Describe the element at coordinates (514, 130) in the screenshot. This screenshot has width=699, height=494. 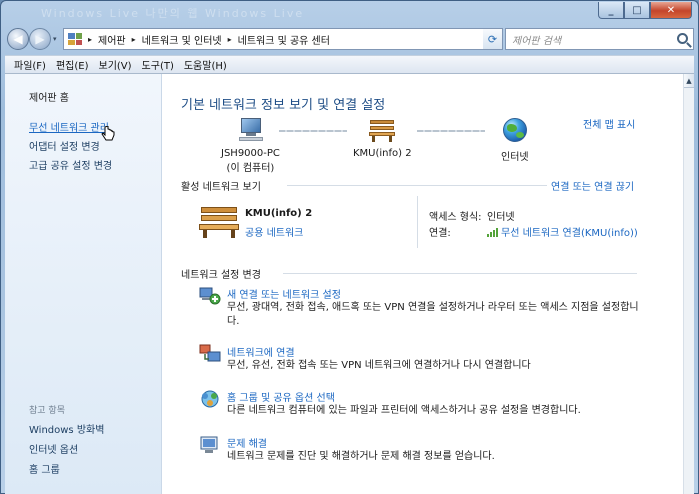
I see `internet-globe-icon` at that location.